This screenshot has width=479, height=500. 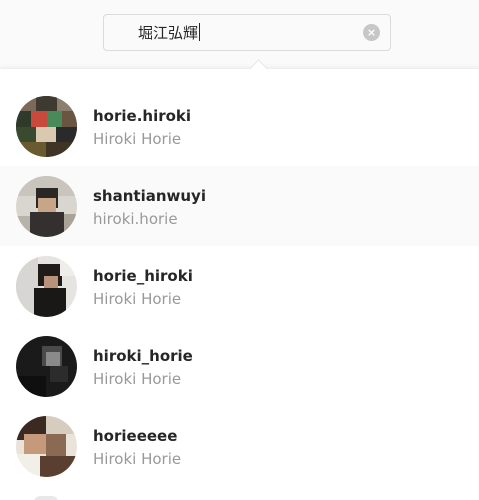 What do you see at coordinates (149, 196) in the screenshot?
I see `result-username: shantianwuyi` at bounding box center [149, 196].